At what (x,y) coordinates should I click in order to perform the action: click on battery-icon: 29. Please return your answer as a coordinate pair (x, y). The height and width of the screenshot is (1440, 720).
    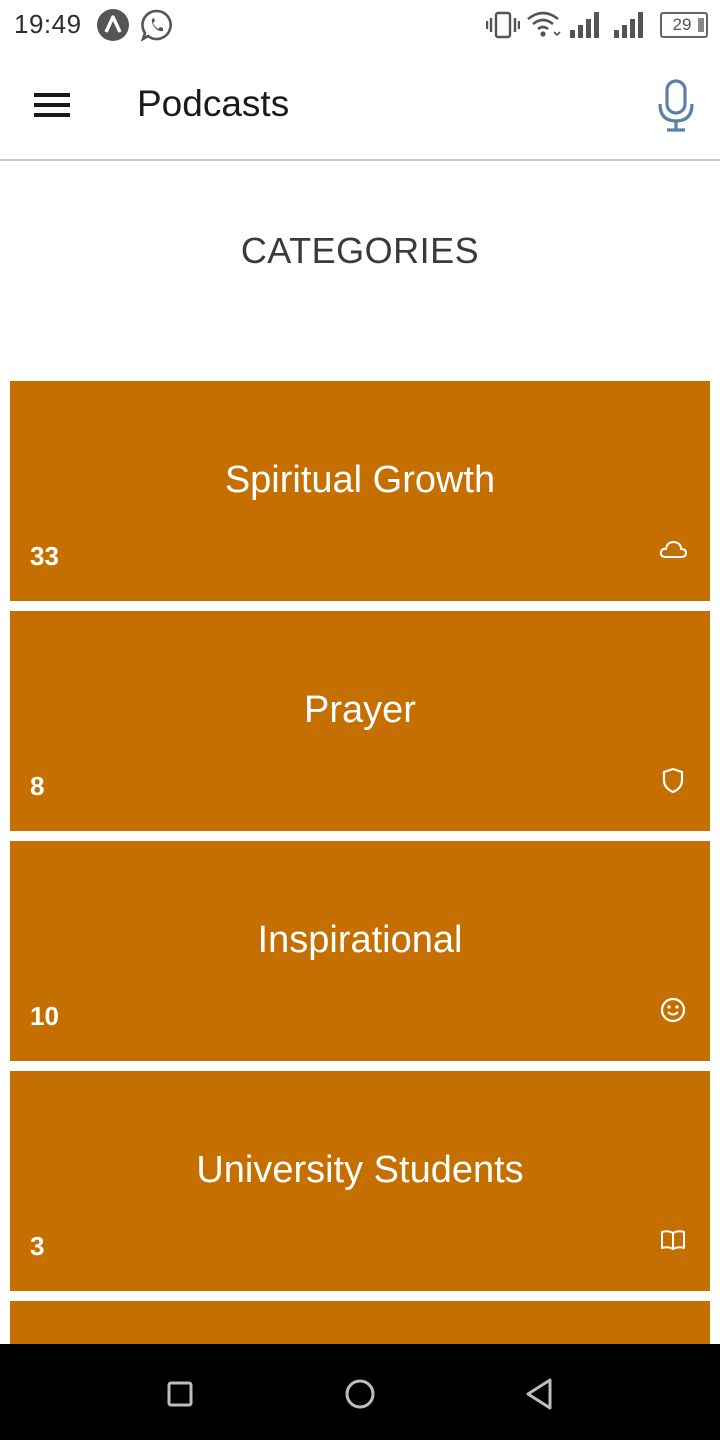
    Looking at the image, I should click on (684, 25).